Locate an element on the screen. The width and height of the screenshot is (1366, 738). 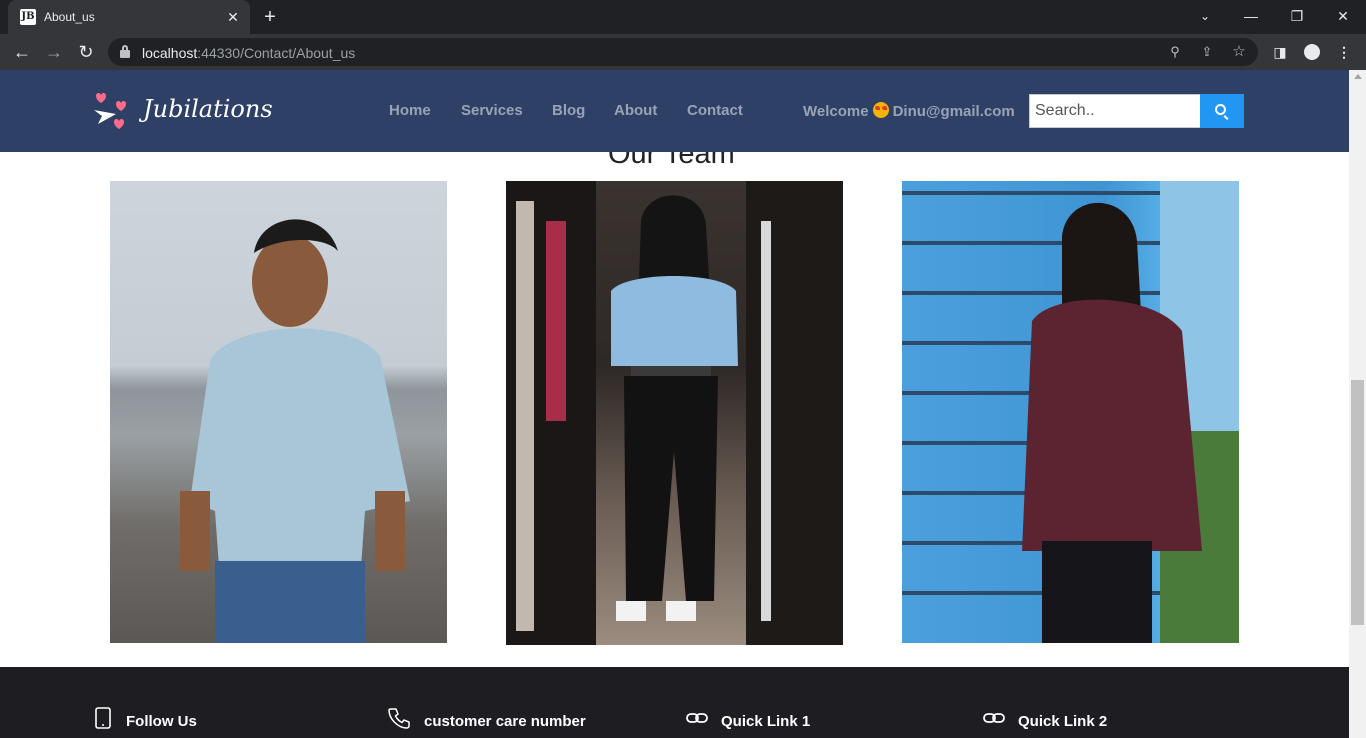
minimize-icon: — is located at coordinates (1251, 16).